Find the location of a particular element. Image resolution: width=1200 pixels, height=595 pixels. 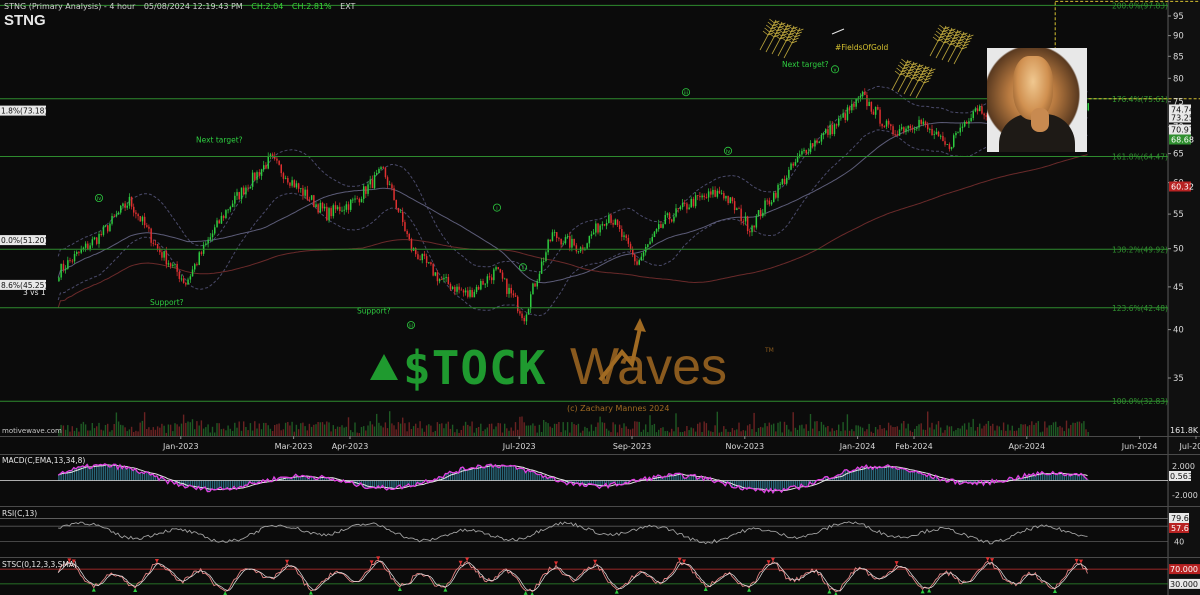

chart-annotation: Support? is located at coordinates (374, 311).